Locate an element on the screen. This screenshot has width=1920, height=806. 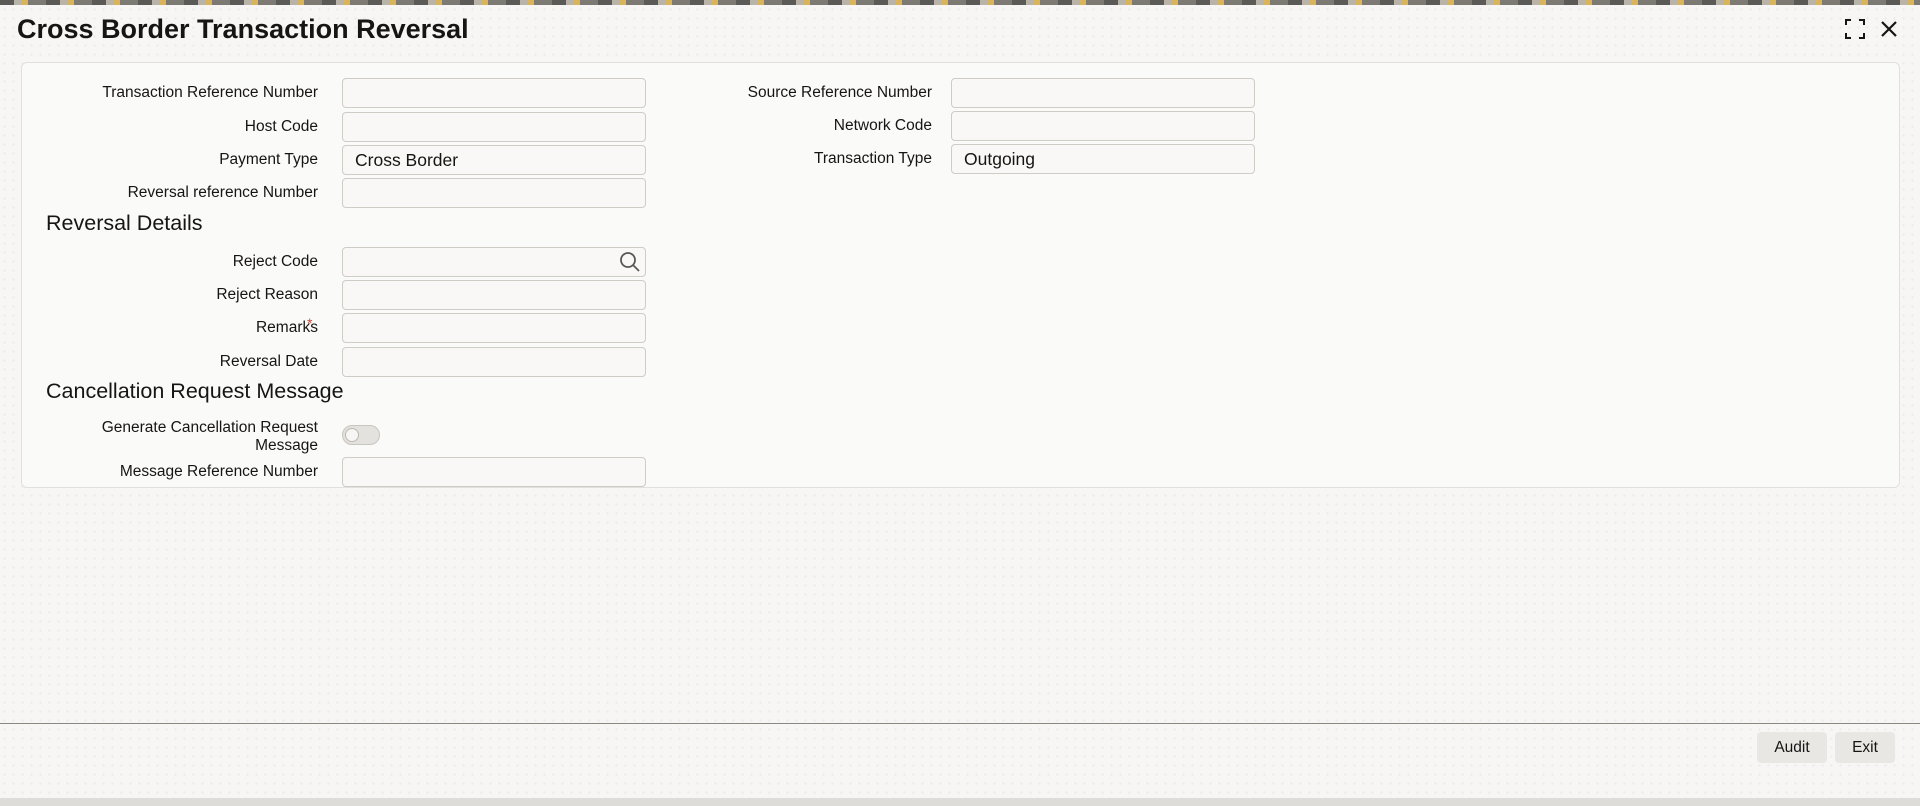
reversal-date-label: Reversal Date is located at coordinates (268, 361).